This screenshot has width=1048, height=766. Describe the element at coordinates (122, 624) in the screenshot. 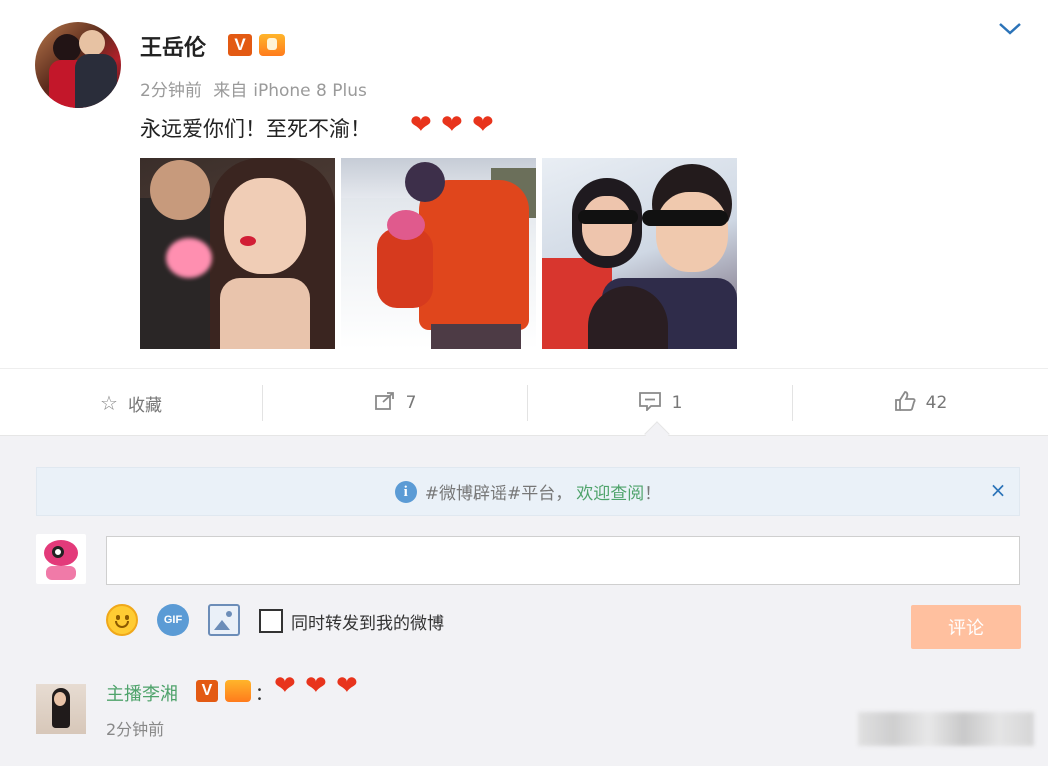

I see `emoji-mouth` at that location.